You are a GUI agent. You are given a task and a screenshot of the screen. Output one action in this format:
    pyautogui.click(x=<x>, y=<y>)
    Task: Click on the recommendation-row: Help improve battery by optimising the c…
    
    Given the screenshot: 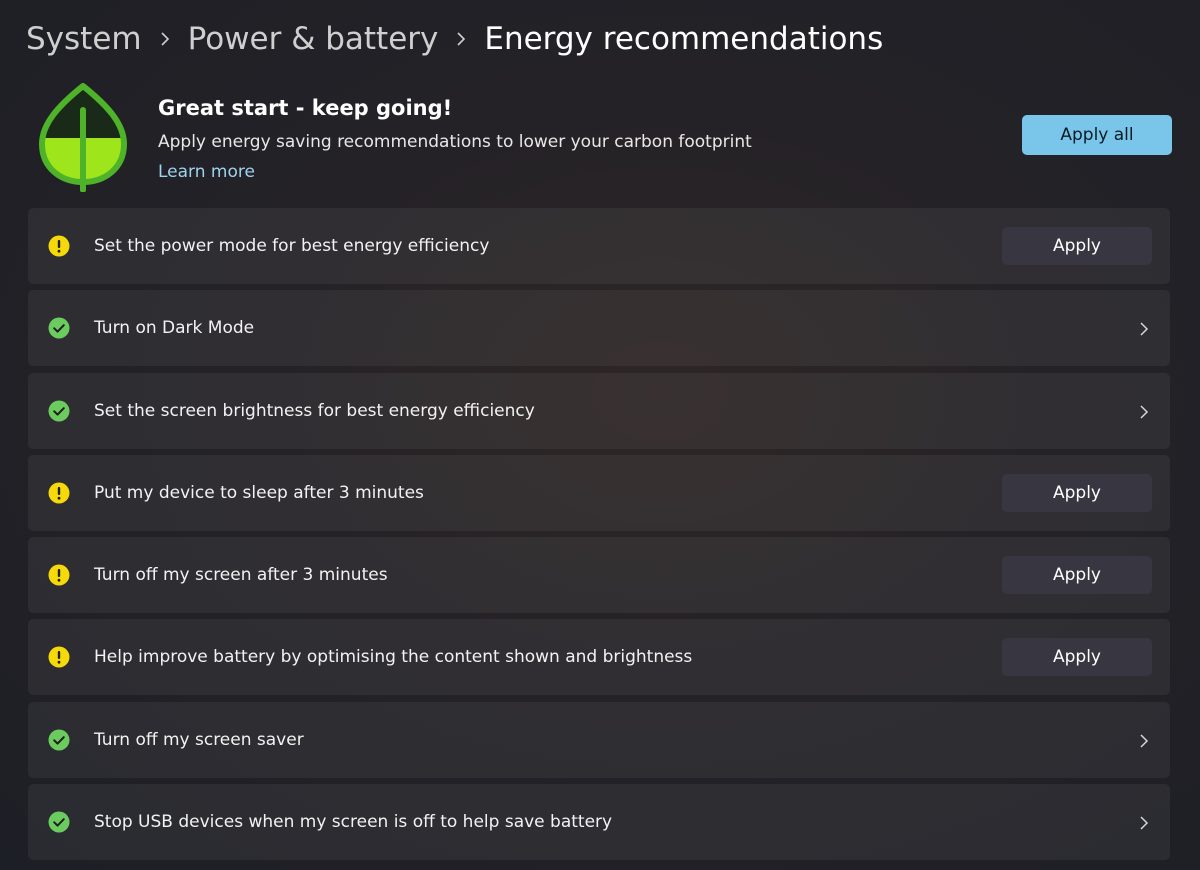 What is the action you would take?
    pyautogui.click(x=599, y=657)
    